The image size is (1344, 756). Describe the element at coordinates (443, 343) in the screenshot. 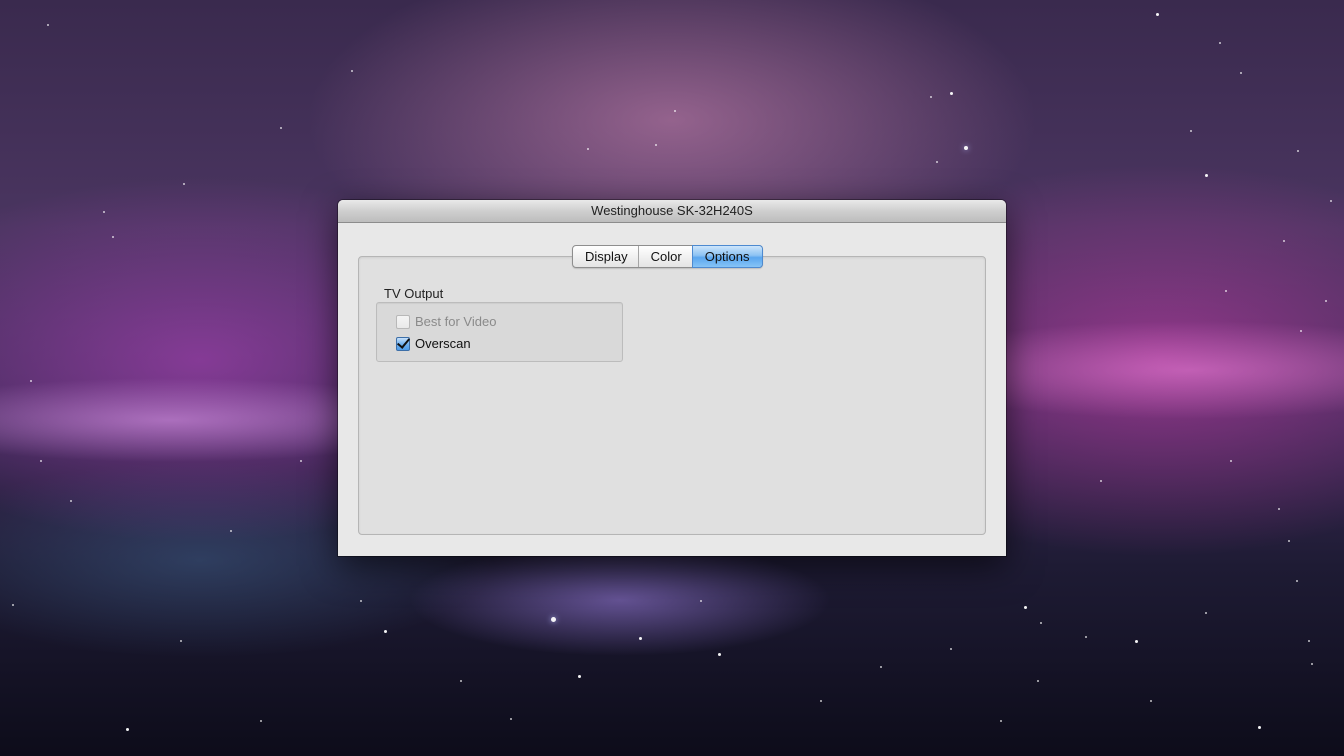

I see `overscan-label: Overscan` at that location.